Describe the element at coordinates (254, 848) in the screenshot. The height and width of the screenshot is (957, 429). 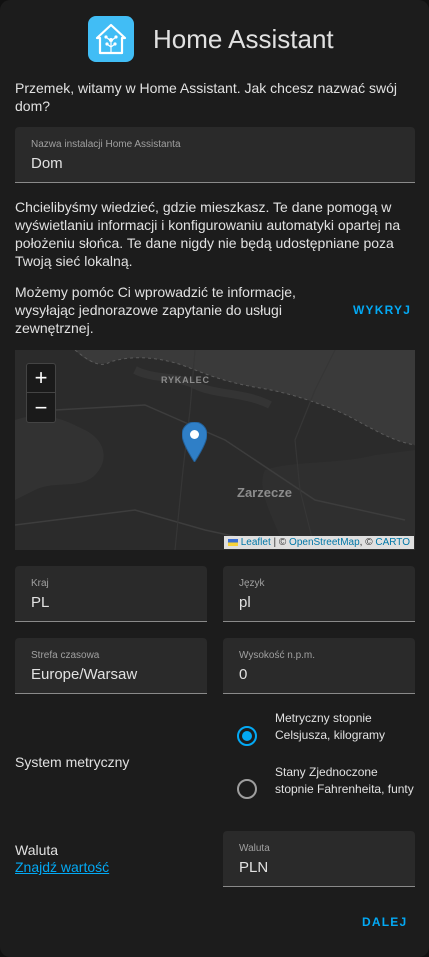
I see `currency-field-label: Waluta` at that location.